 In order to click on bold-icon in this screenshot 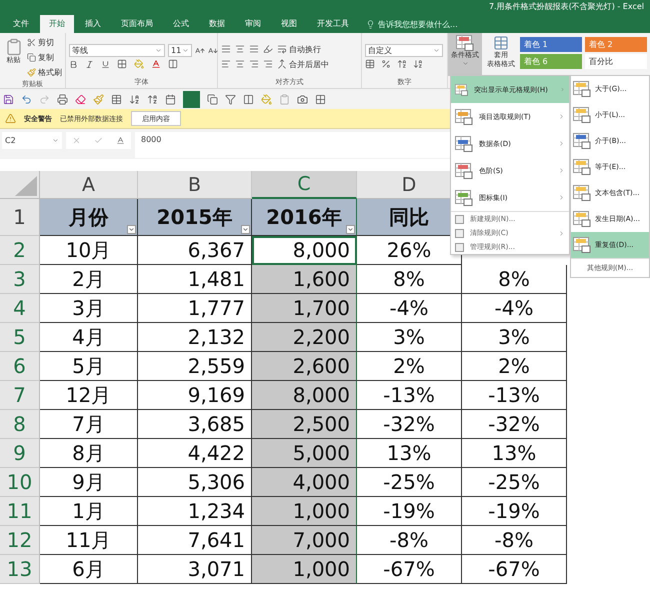, I will do `click(73, 64)`.